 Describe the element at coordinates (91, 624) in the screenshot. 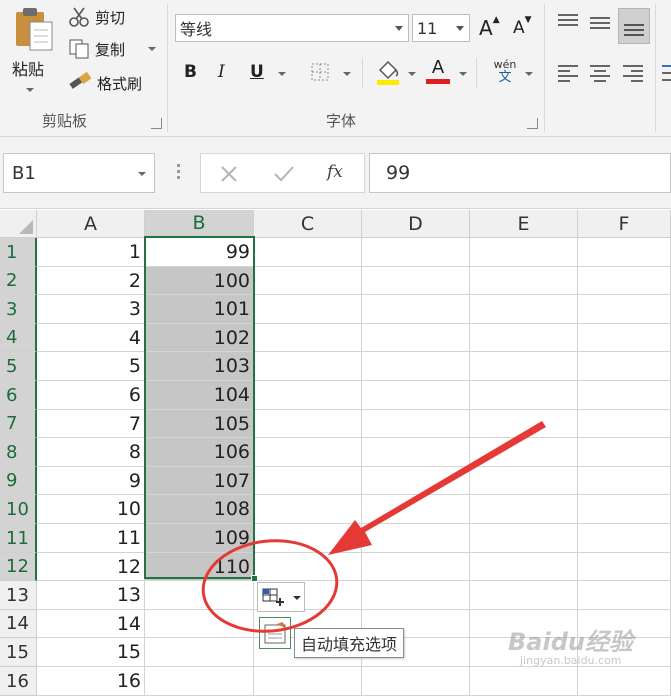

I see `cell-a: 14` at that location.